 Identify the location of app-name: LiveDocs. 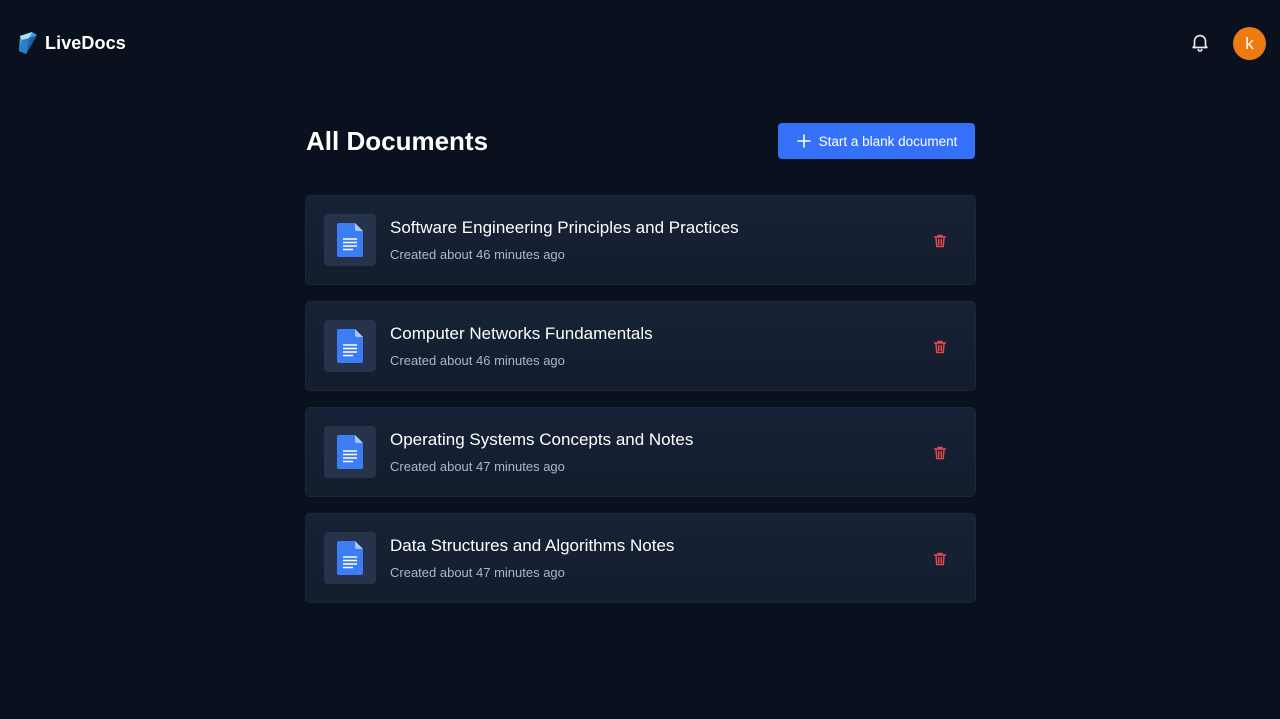
(85, 42).